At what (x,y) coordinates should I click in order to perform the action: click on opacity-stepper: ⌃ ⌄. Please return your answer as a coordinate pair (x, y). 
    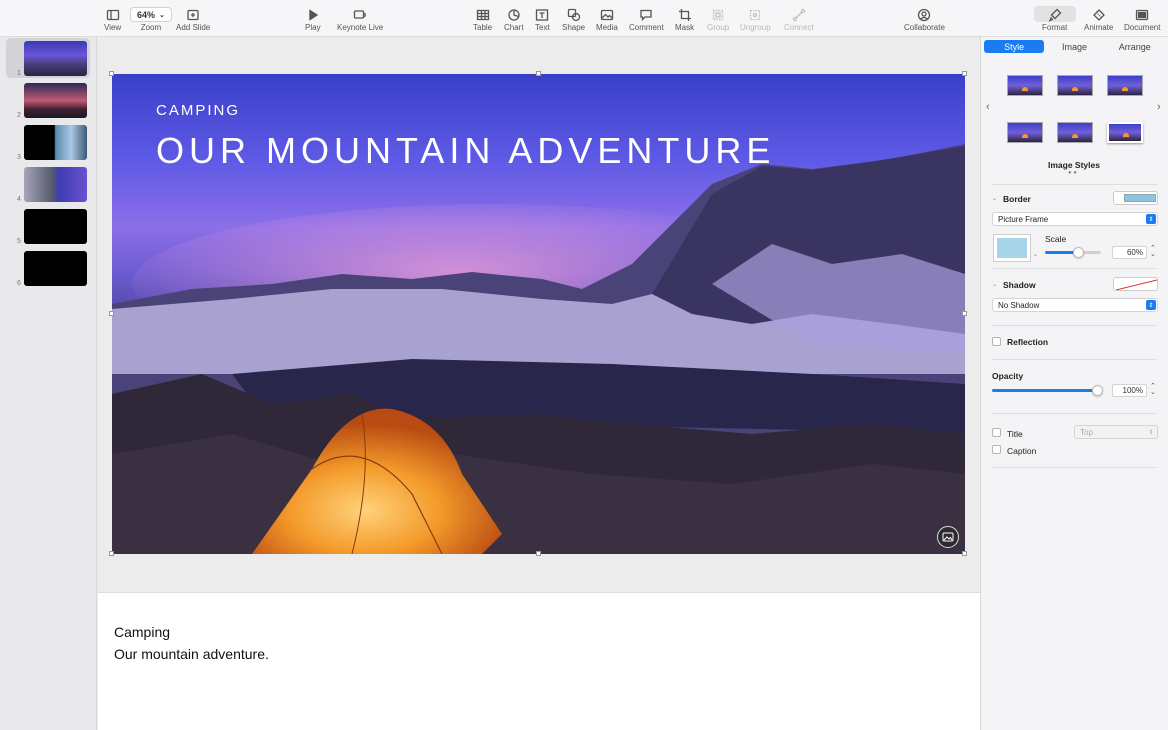
    Looking at the image, I should click on (1153, 389).